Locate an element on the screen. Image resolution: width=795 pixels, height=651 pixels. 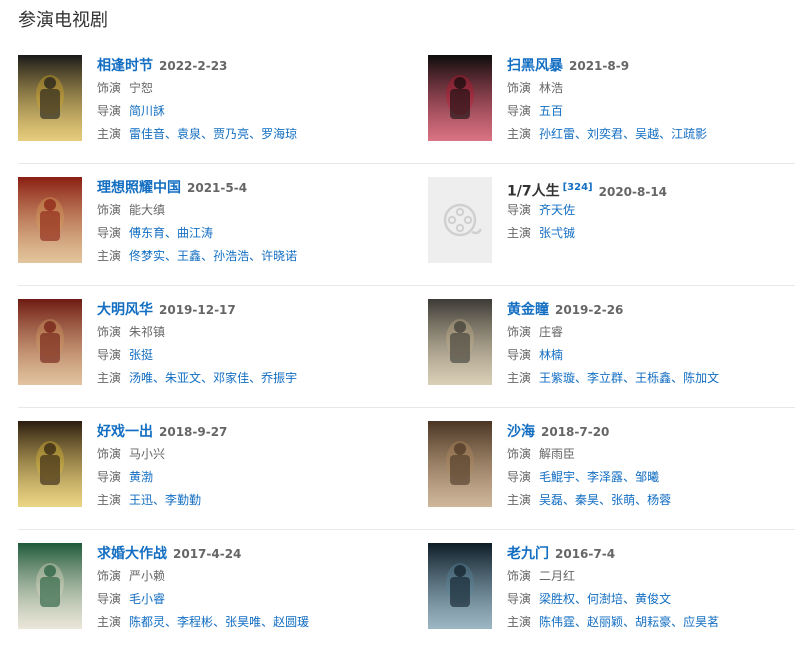
cast-member-link: 吴磊 is located at coordinates (551, 500).